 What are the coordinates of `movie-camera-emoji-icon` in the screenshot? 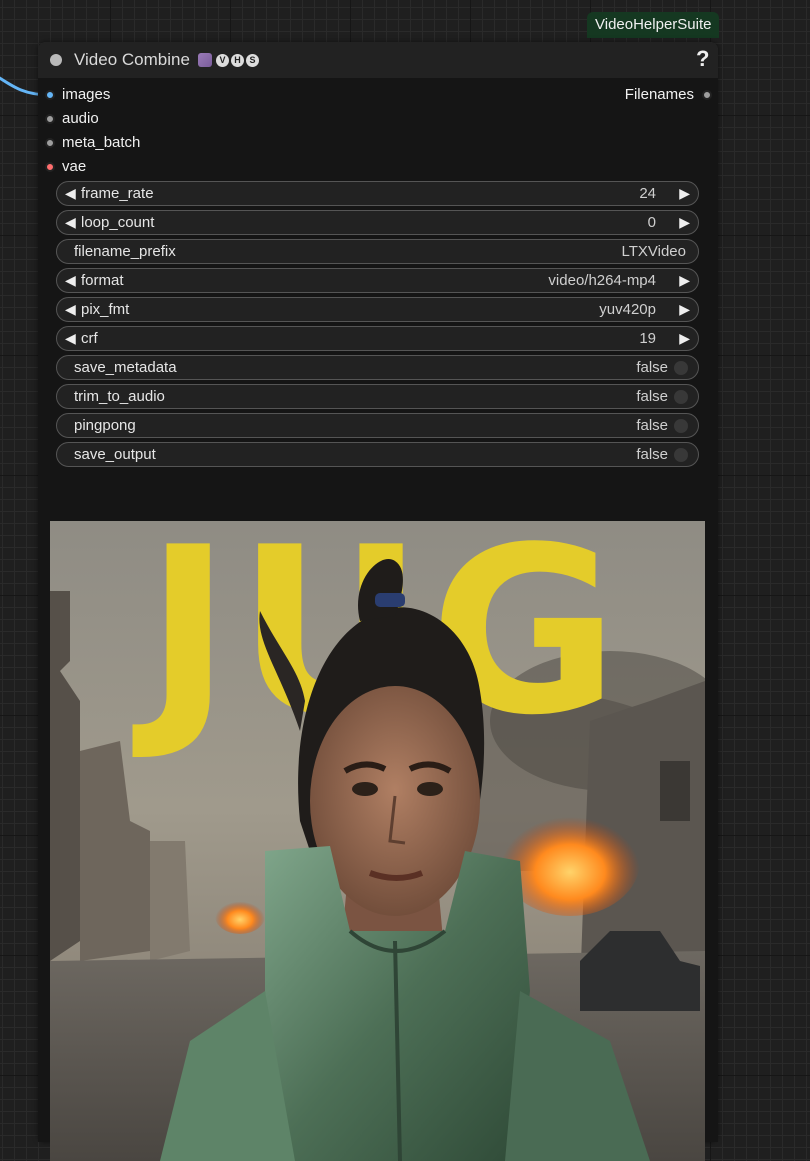 It's located at (205, 60).